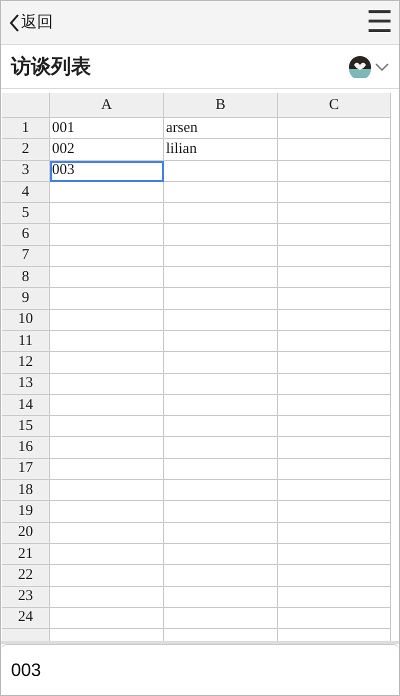  What do you see at coordinates (26, 150) in the screenshot?
I see `row-header: 2` at bounding box center [26, 150].